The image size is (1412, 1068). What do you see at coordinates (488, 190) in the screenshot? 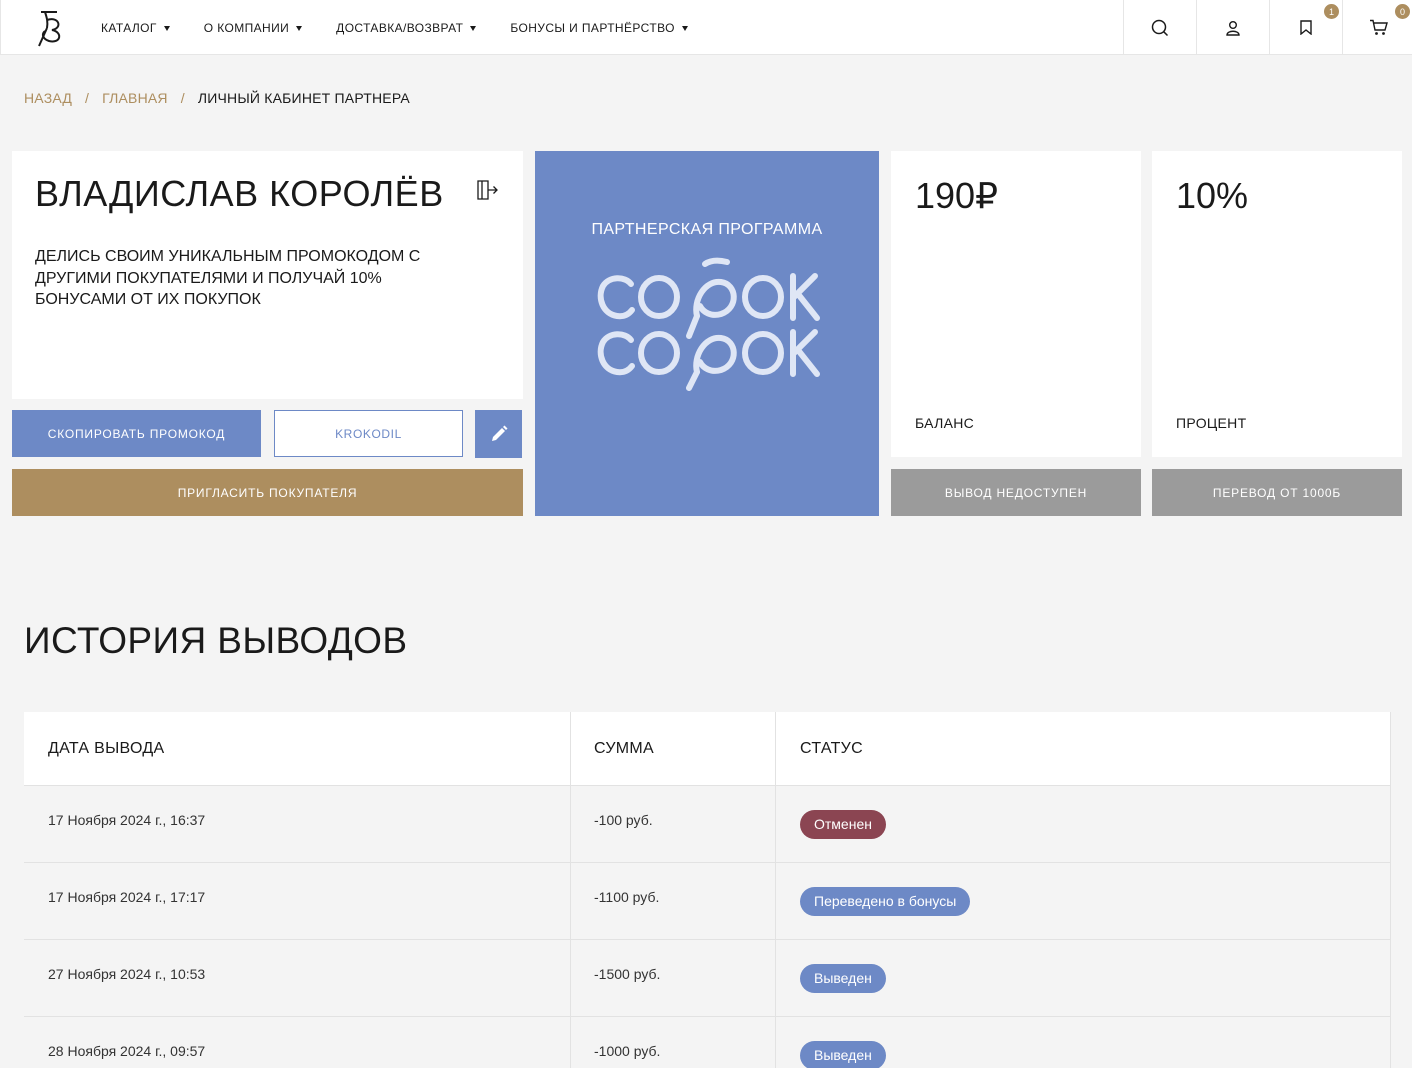
I see `logout-icon` at bounding box center [488, 190].